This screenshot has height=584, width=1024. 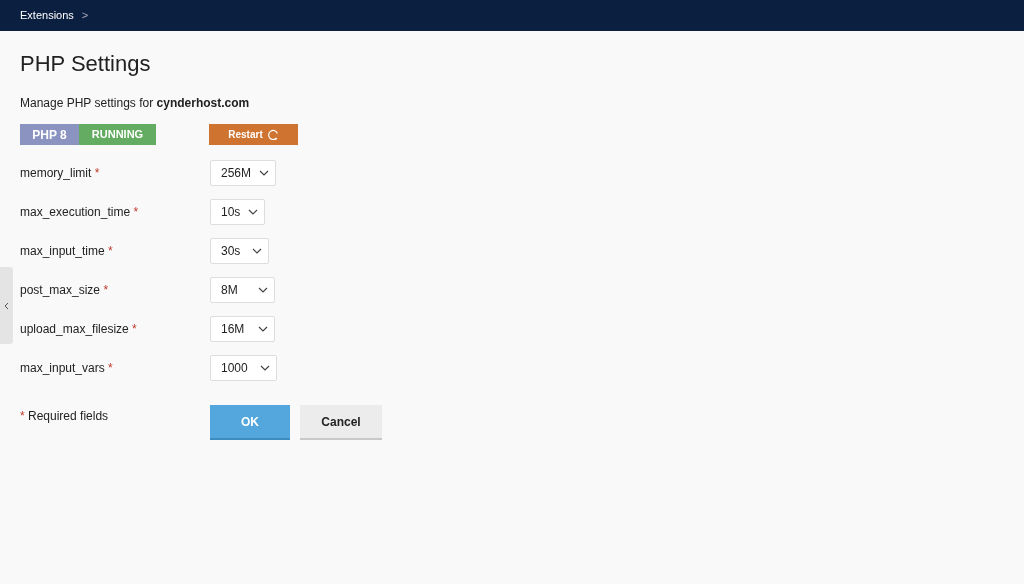 What do you see at coordinates (65, 290) in the screenshot?
I see `field-label: post_max_size *` at bounding box center [65, 290].